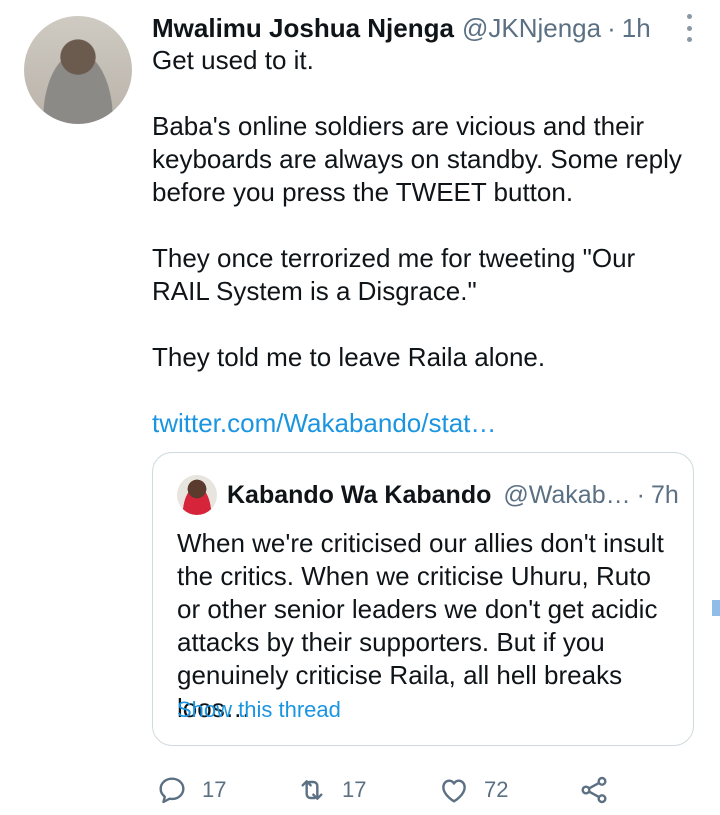  What do you see at coordinates (312, 790) in the screenshot?
I see `retweet-icon` at bounding box center [312, 790].